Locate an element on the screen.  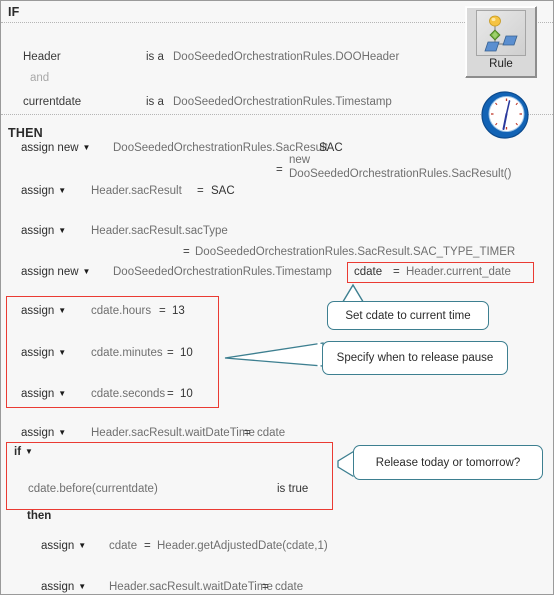
action-target-2: Header.sacResult is located at coordinates (136, 191).